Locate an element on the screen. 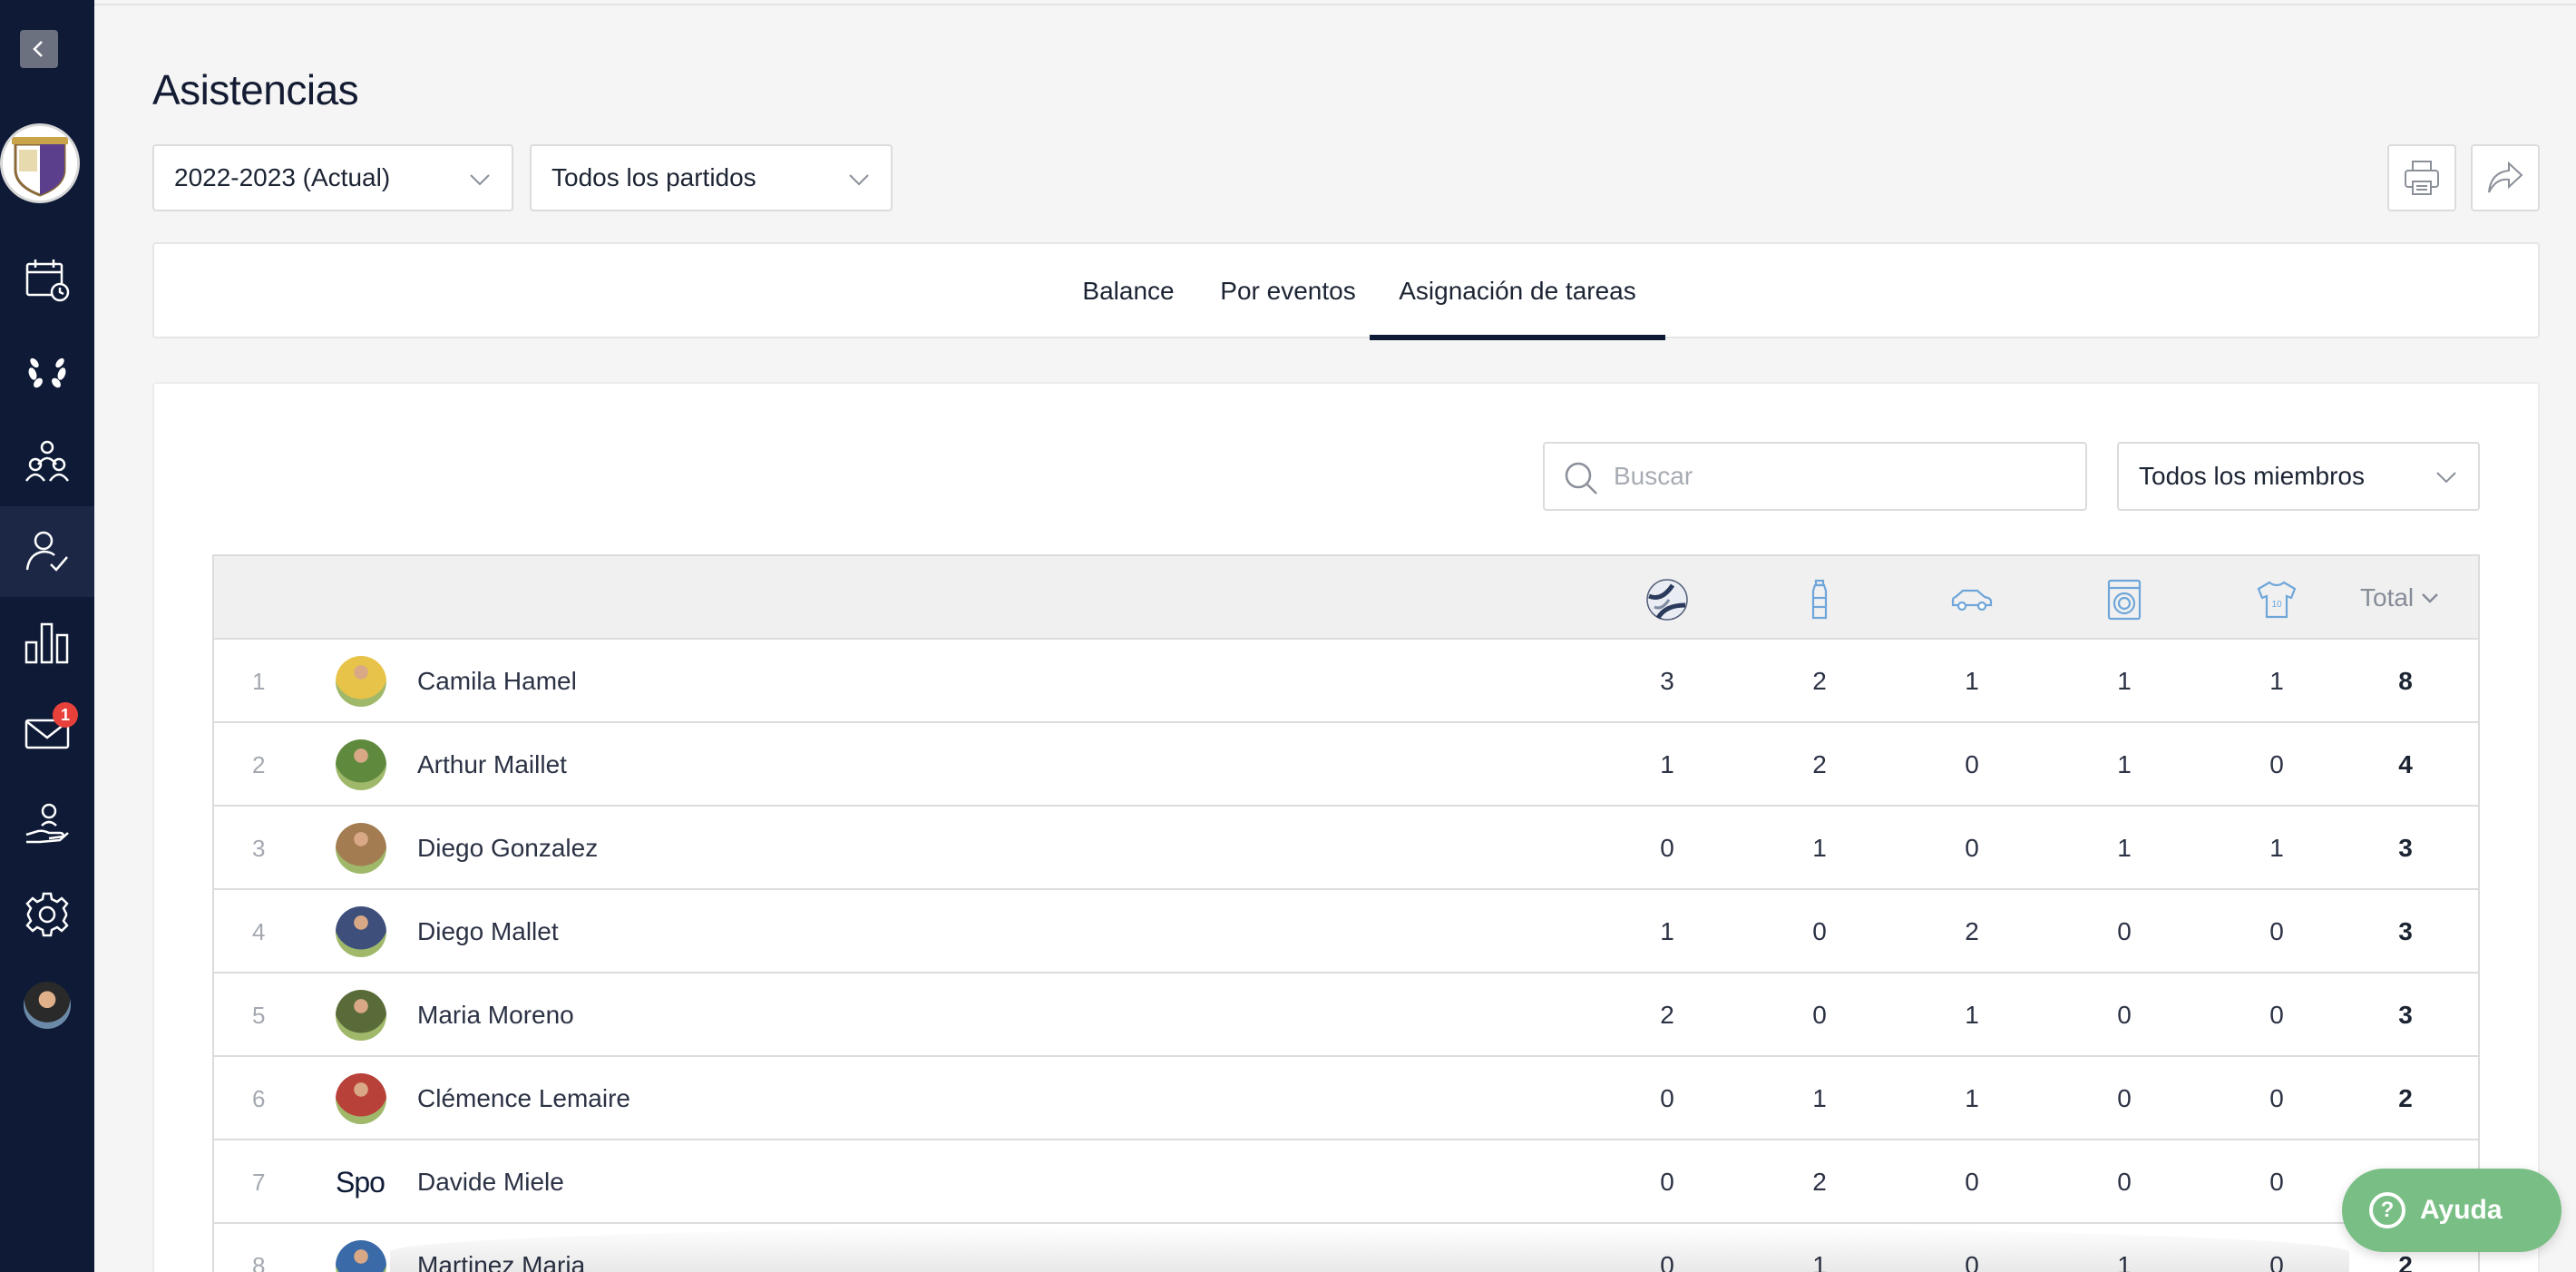  collapse-sidebar-button is located at coordinates (39, 49).